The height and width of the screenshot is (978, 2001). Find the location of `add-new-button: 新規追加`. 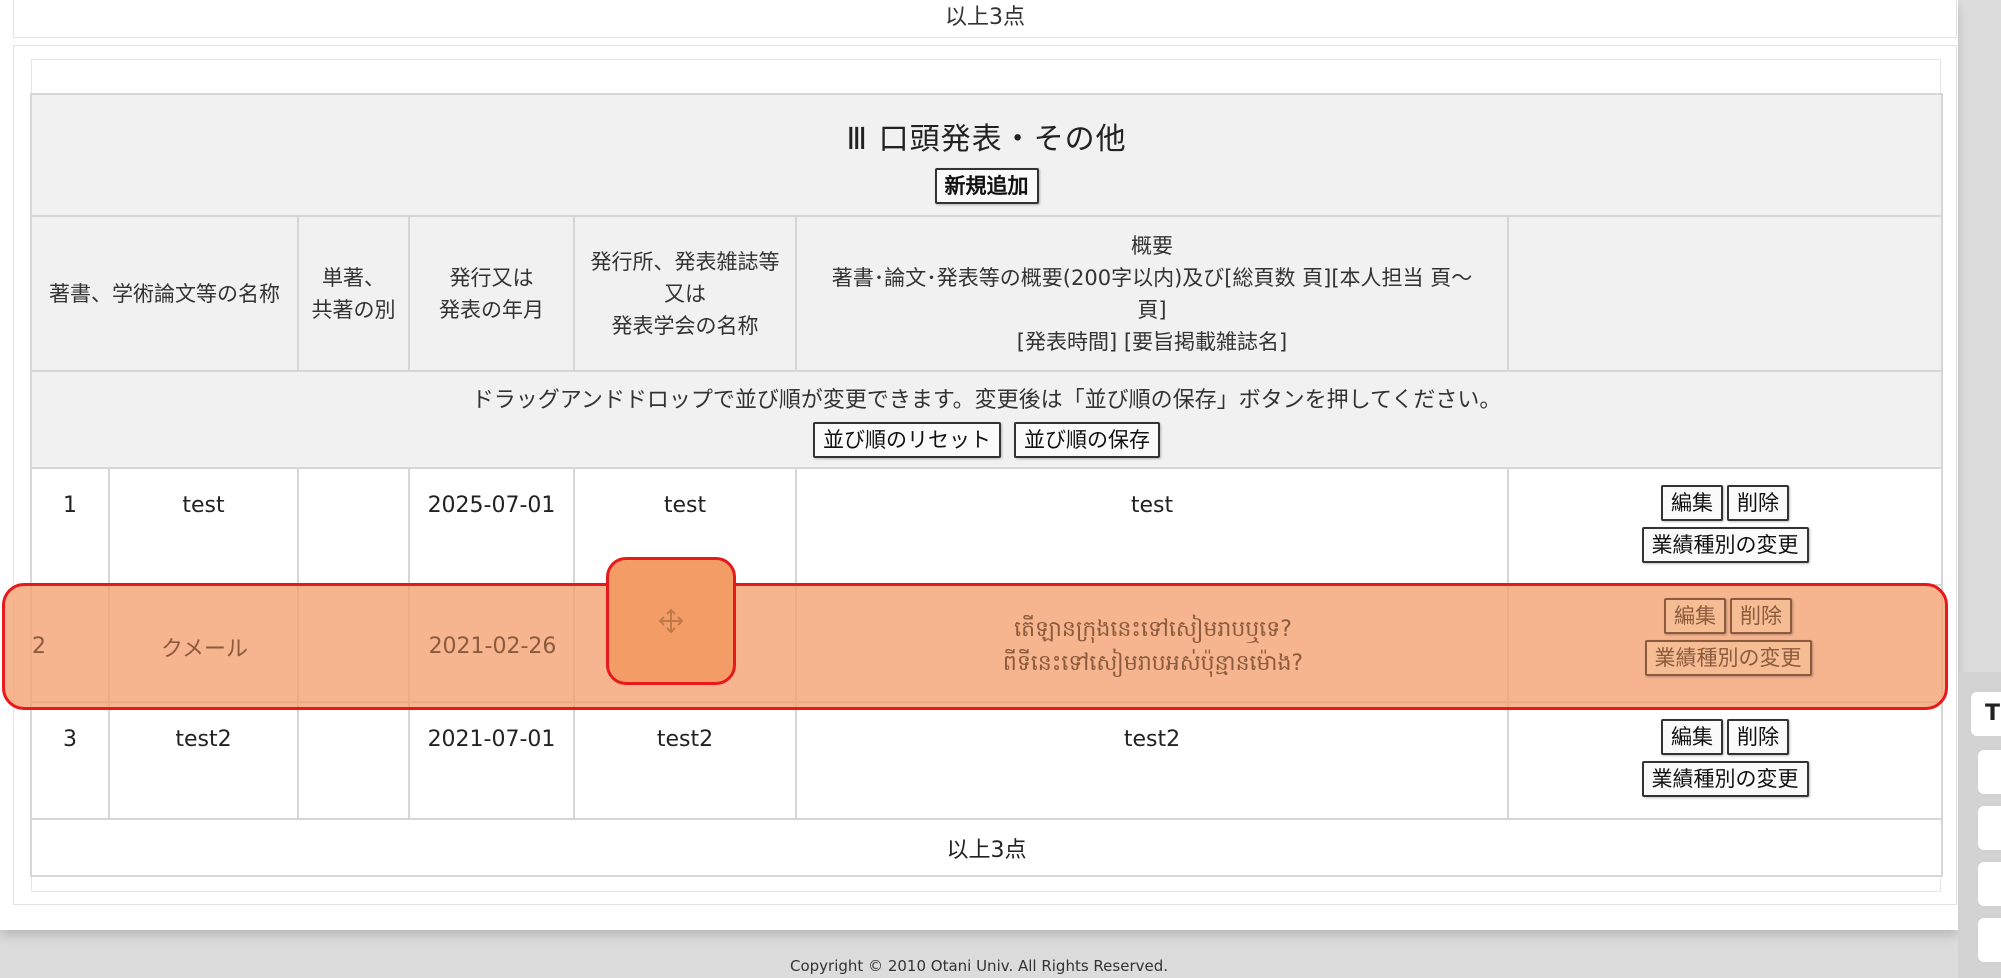

add-new-button: 新規追加 is located at coordinates (986, 186).